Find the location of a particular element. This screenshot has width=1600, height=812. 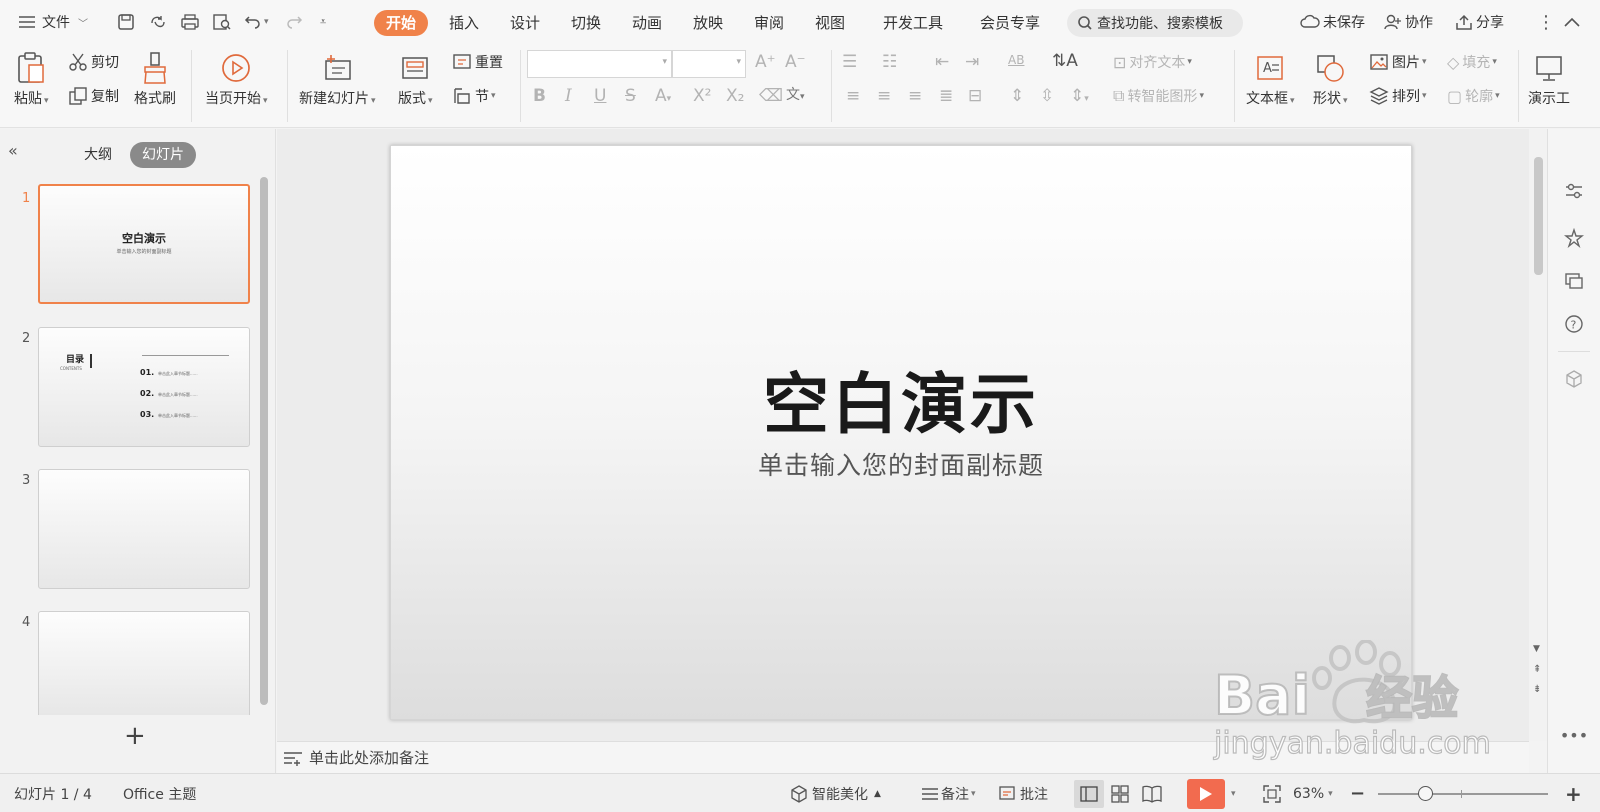

tab-slides: 幻灯片 is located at coordinates (163, 155).